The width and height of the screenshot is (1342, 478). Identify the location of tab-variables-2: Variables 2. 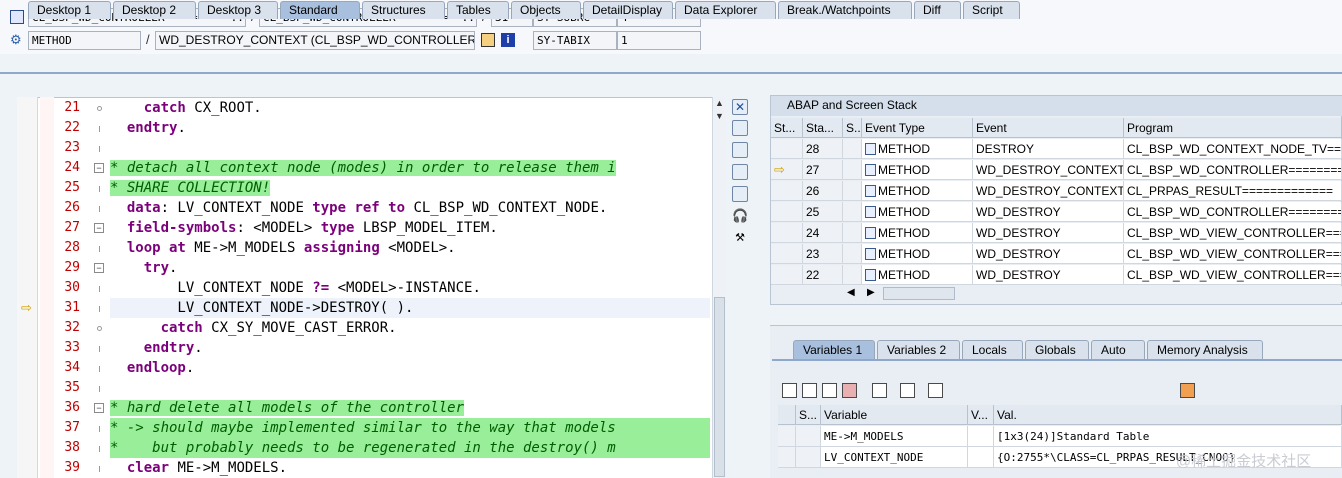
(918, 349).